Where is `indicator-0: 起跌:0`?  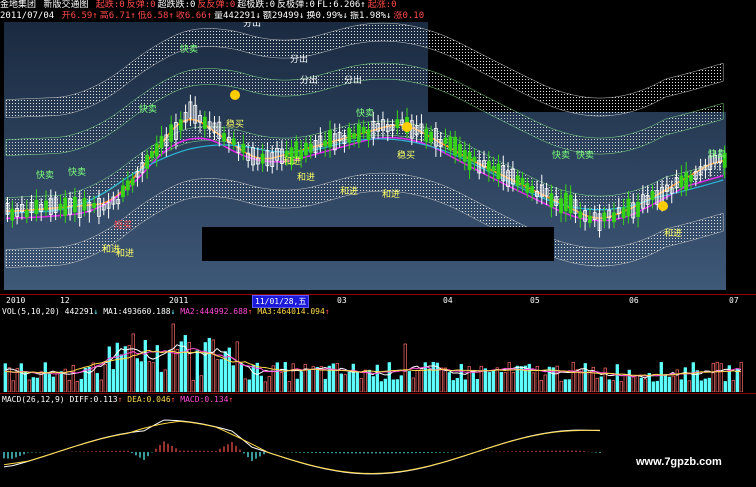
indicator-0: 起跌:0 is located at coordinates (110, 5).